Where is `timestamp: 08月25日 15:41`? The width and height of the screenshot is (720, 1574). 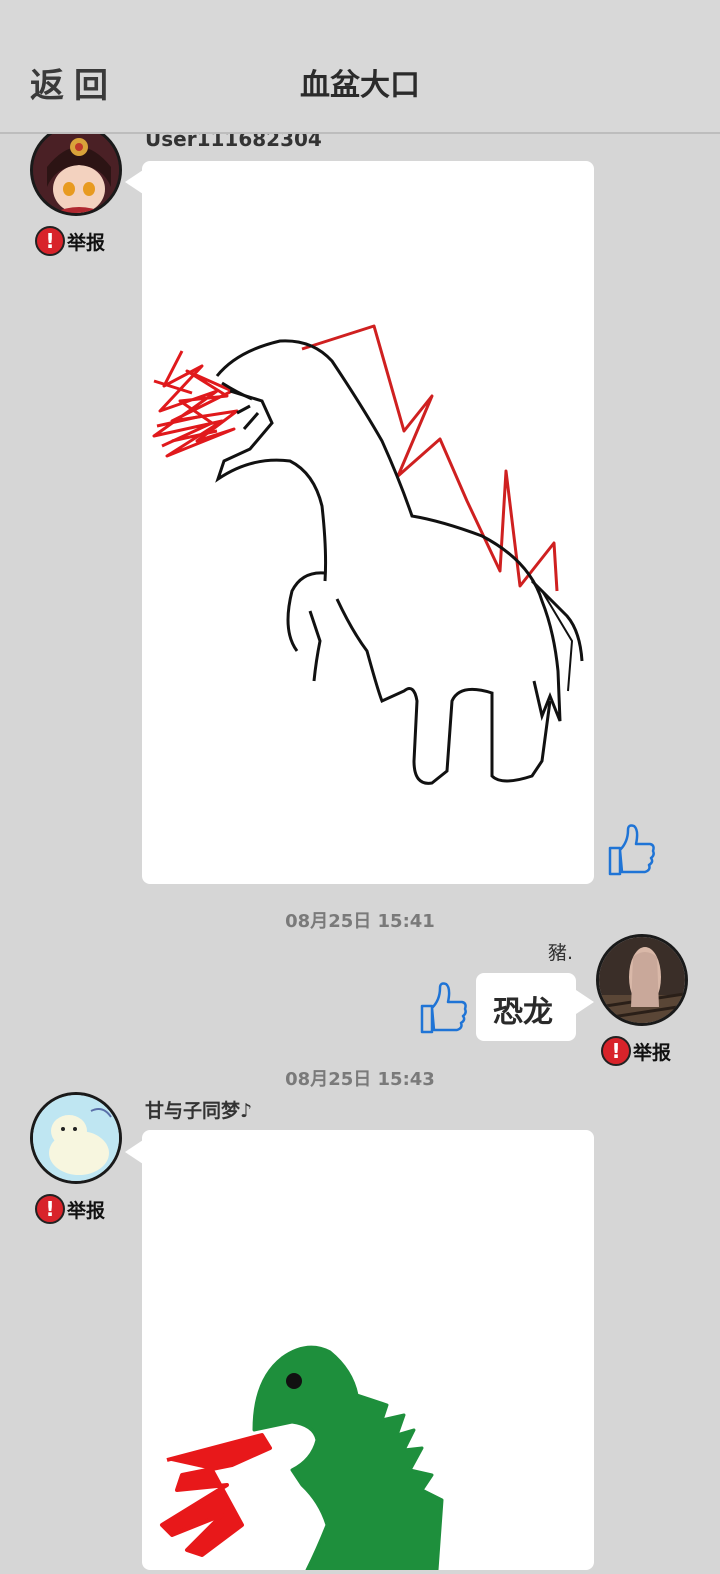 timestamp: 08月25日 15:41 is located at coordinates (360, 921).